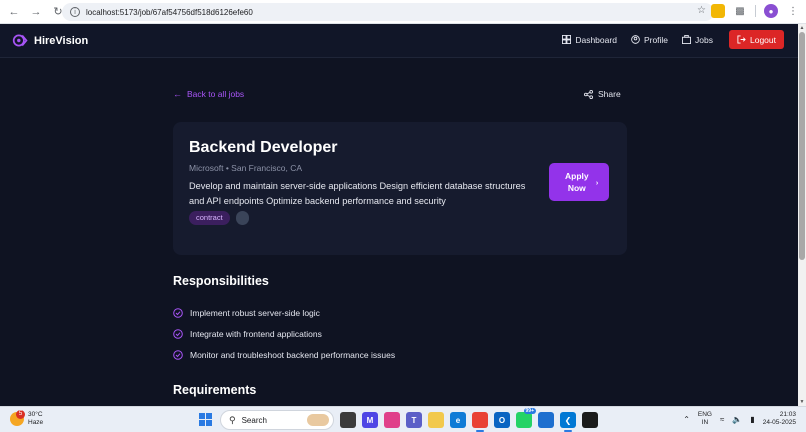 This screenshot has width=806, height=432. I want to click on date-text: 24-05-2025, so click(779, 422).